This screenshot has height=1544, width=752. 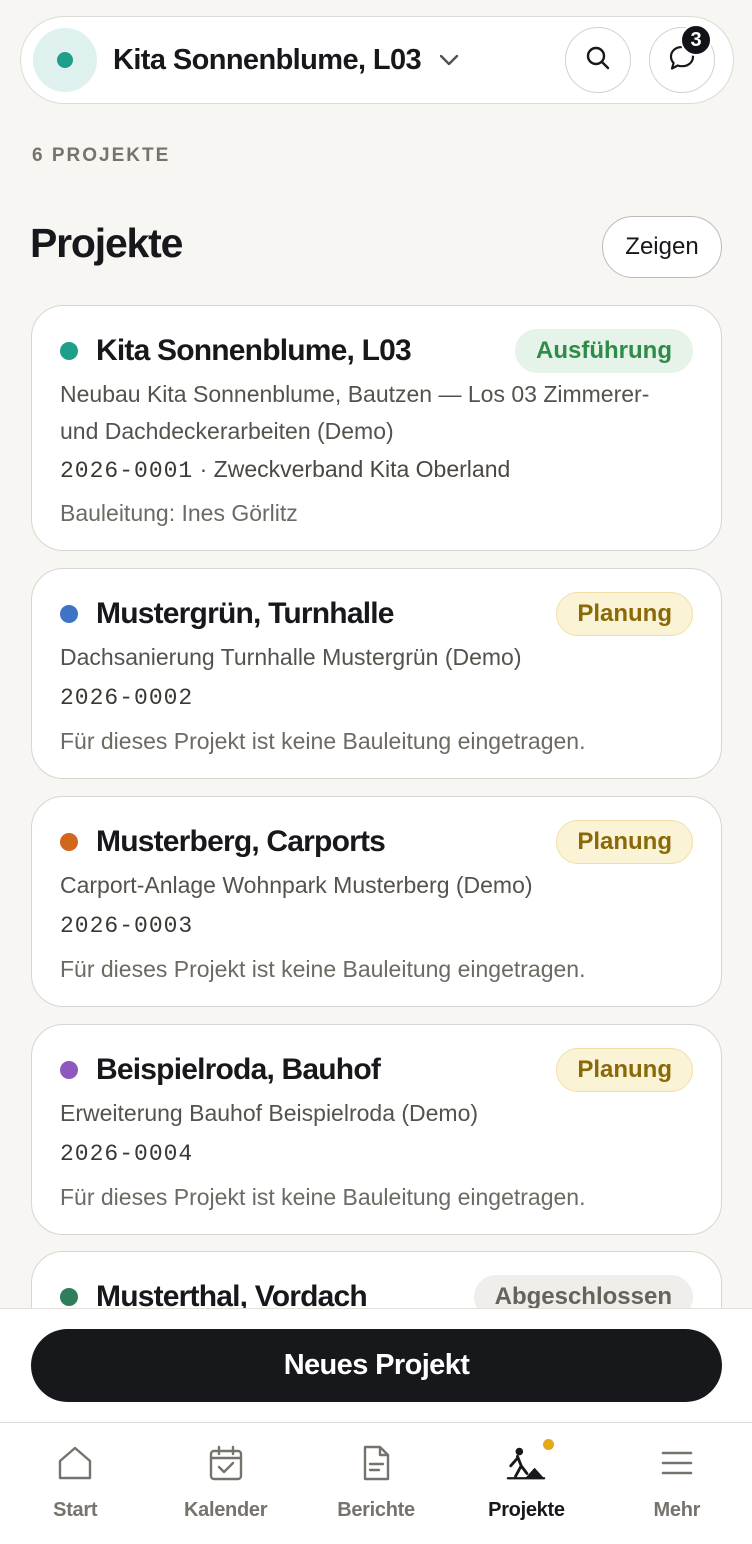 What do you see at coordinates (226, 1510) in the screenshot?
I see `tab-label: Kalender` at bounding box center [226, 1510].